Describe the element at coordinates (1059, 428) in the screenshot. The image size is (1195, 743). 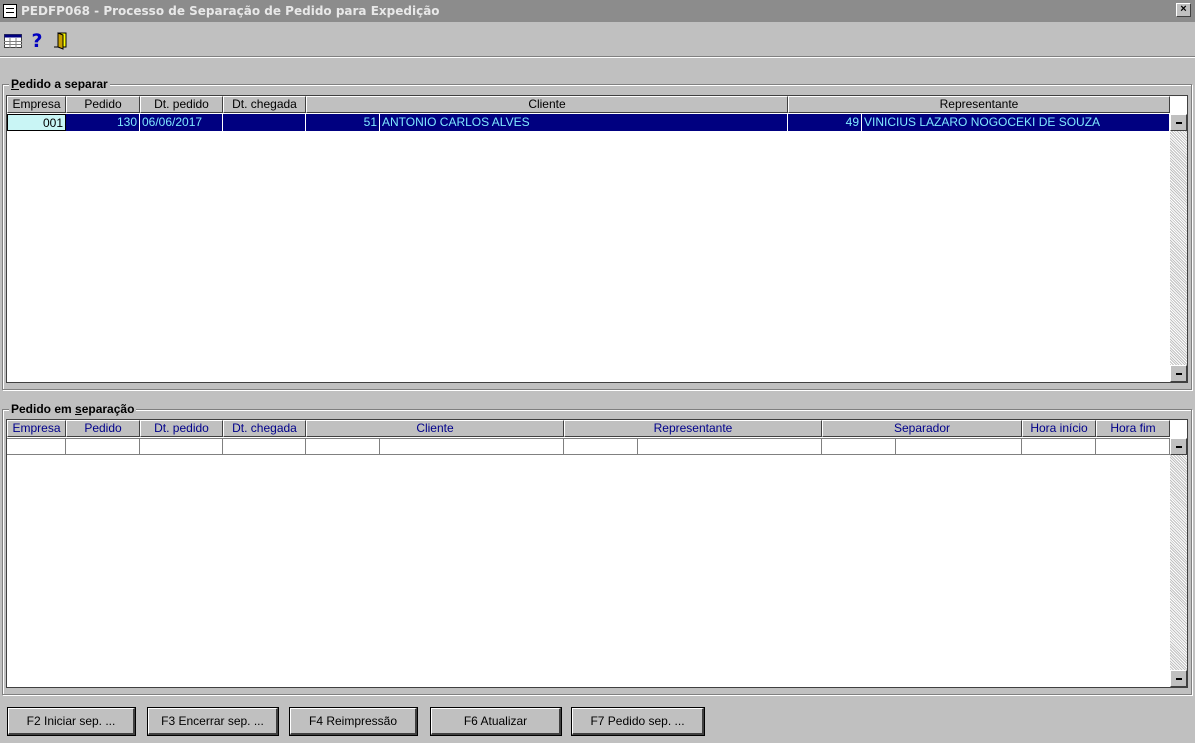
I see `col-hora-inicio: Hora início` at that location.